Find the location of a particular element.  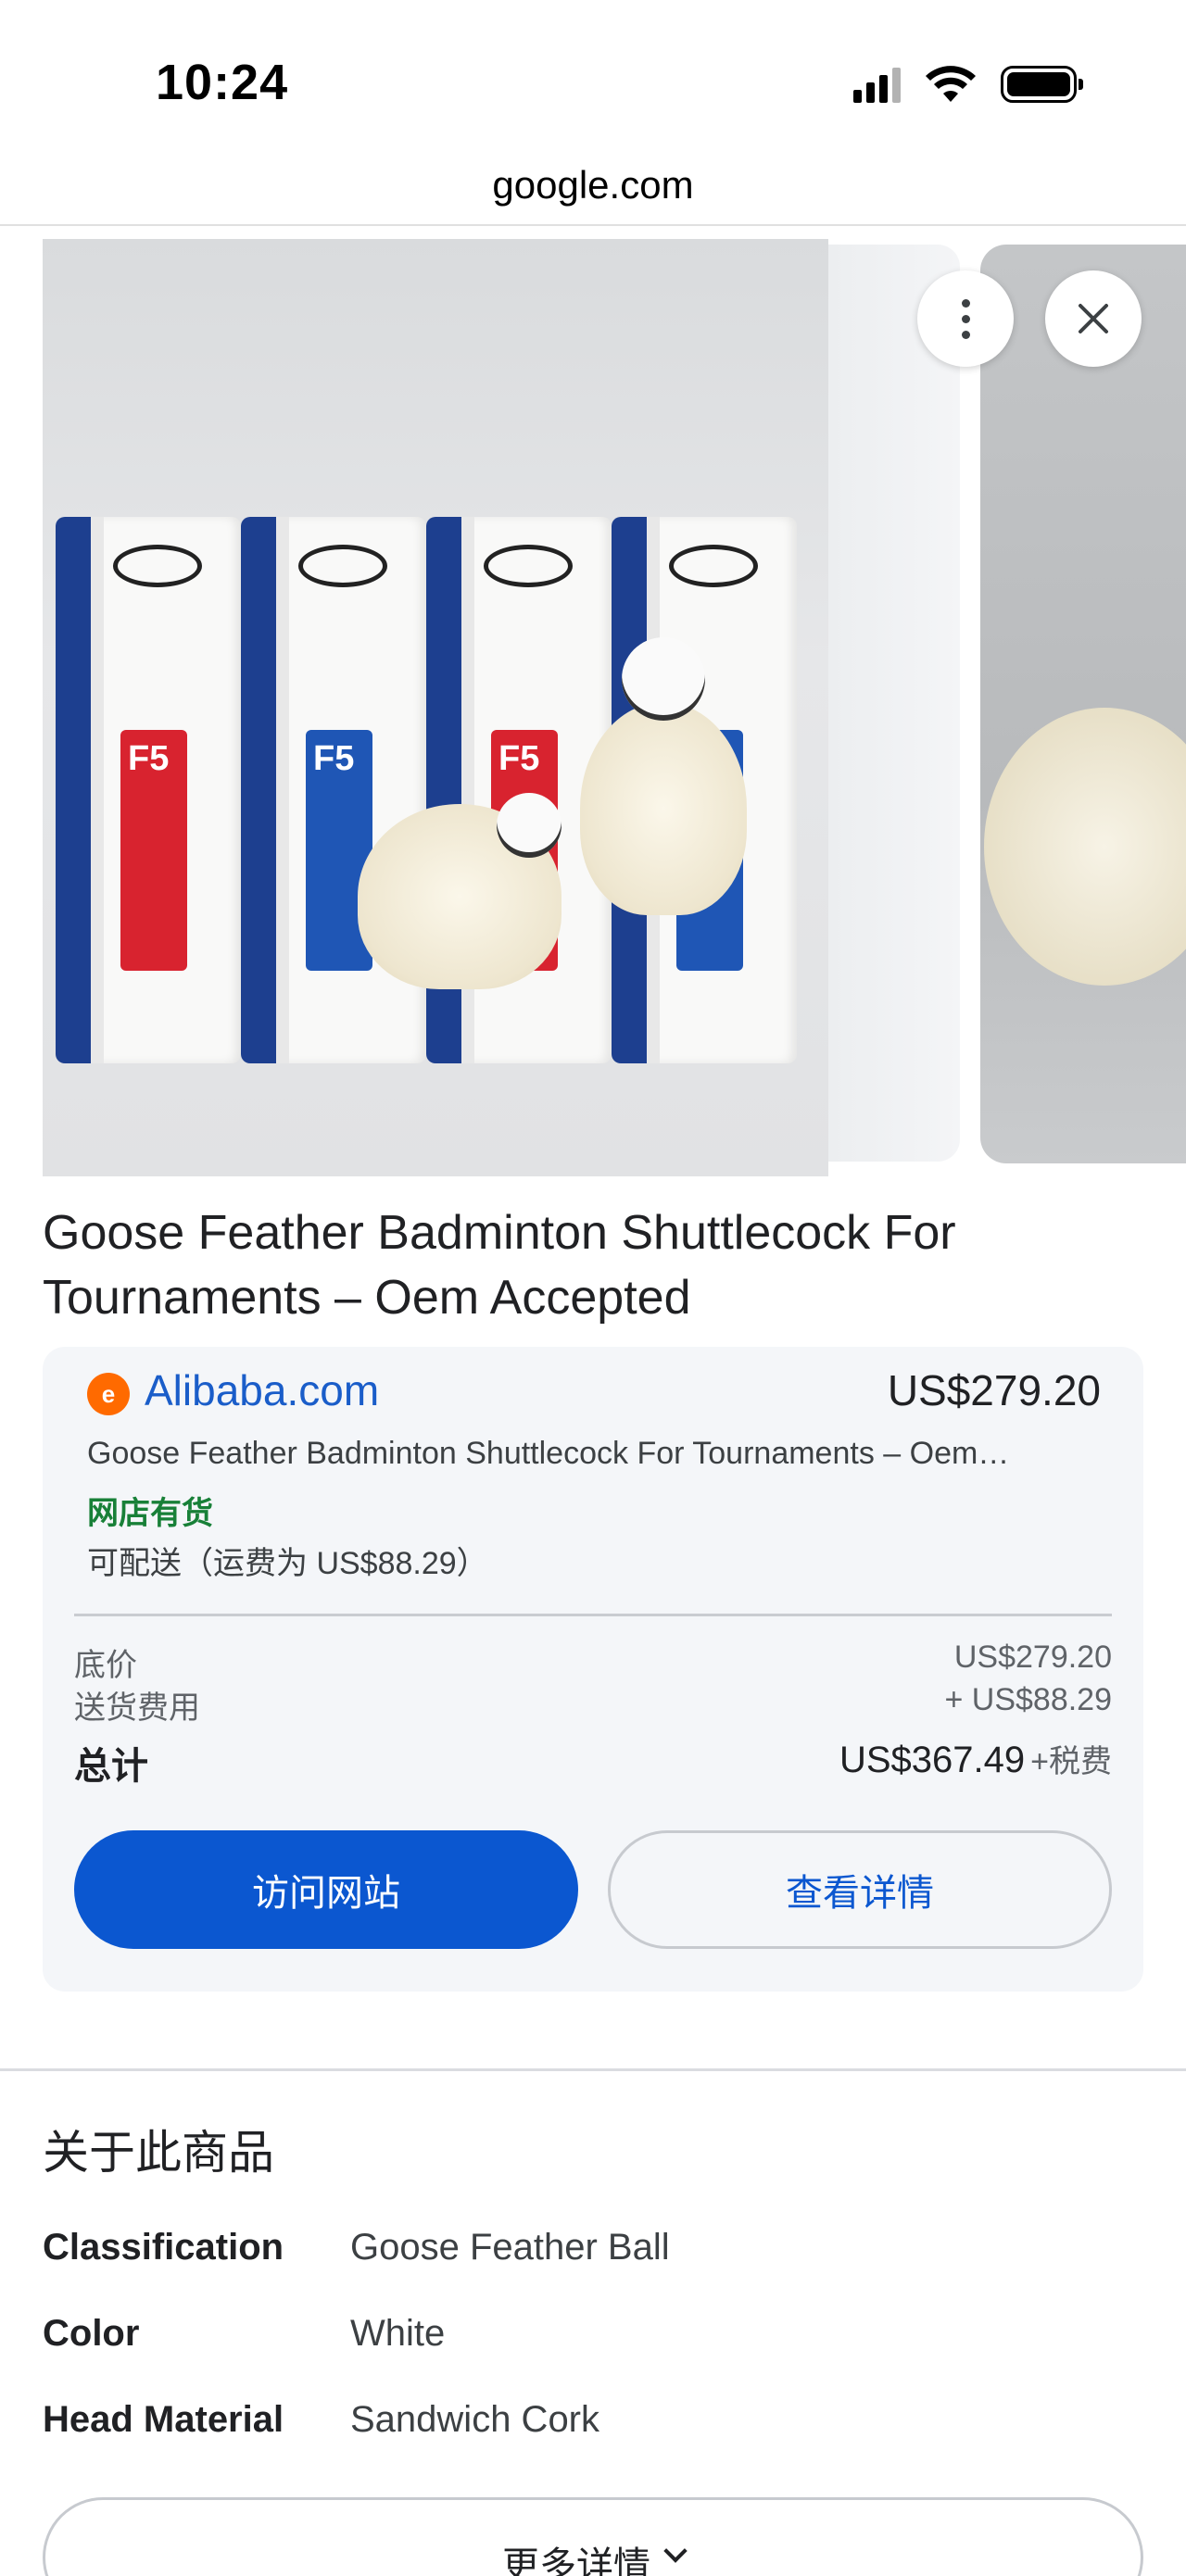

total-value-group: US$367.49 +税费 is located at coordinates (975, 1758).